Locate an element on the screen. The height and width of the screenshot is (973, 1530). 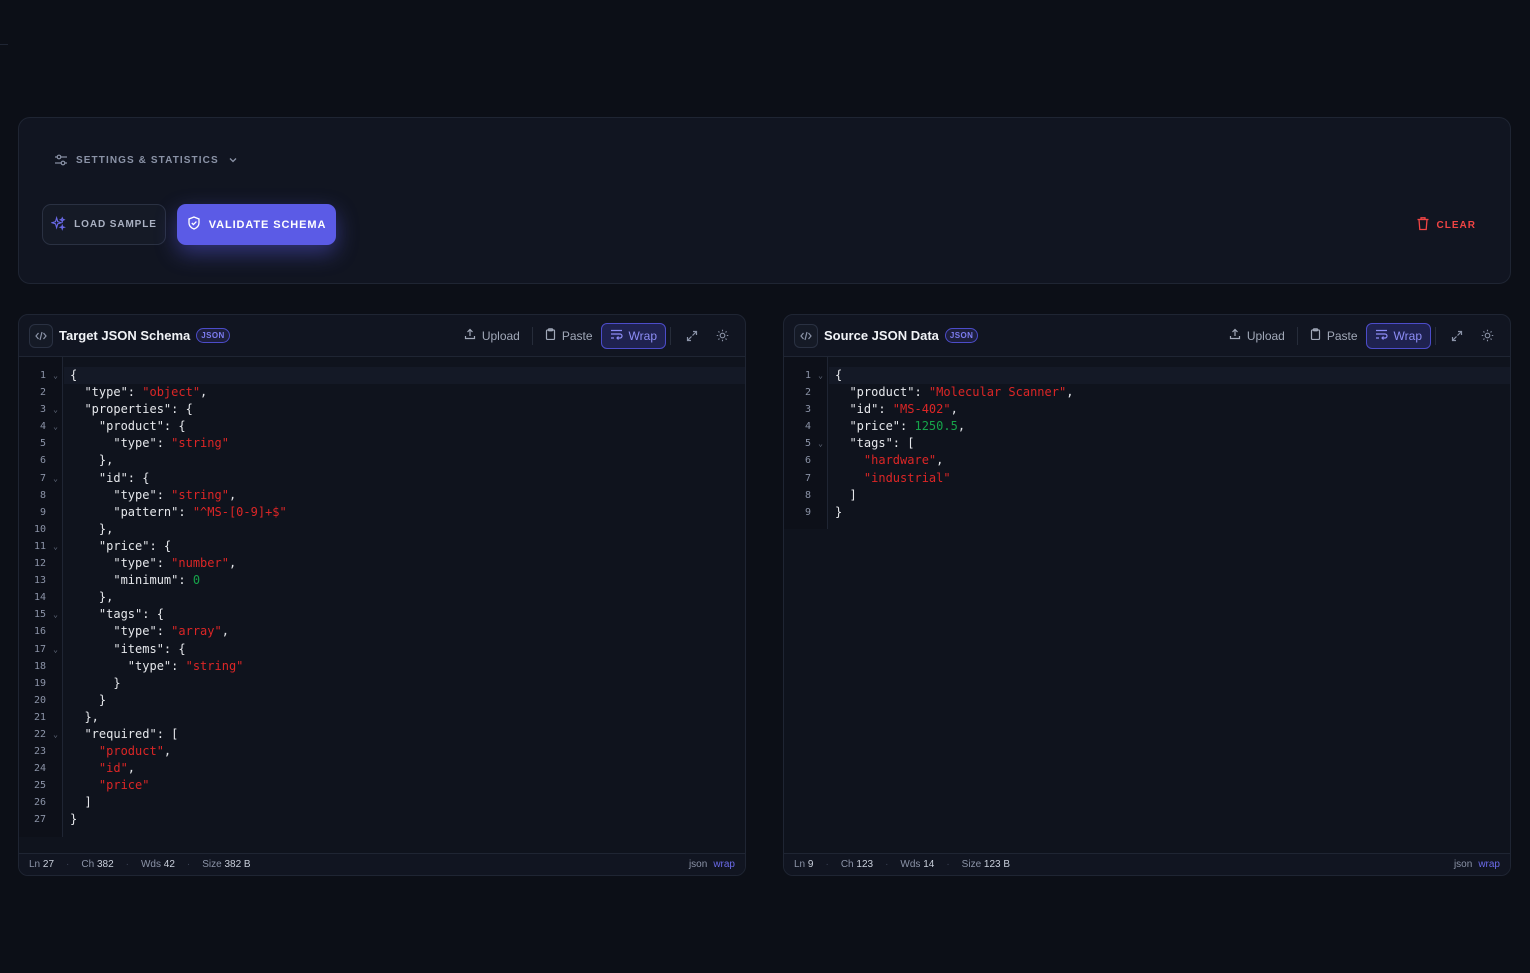
line-number: 7 is located at coordinates (807, 478).